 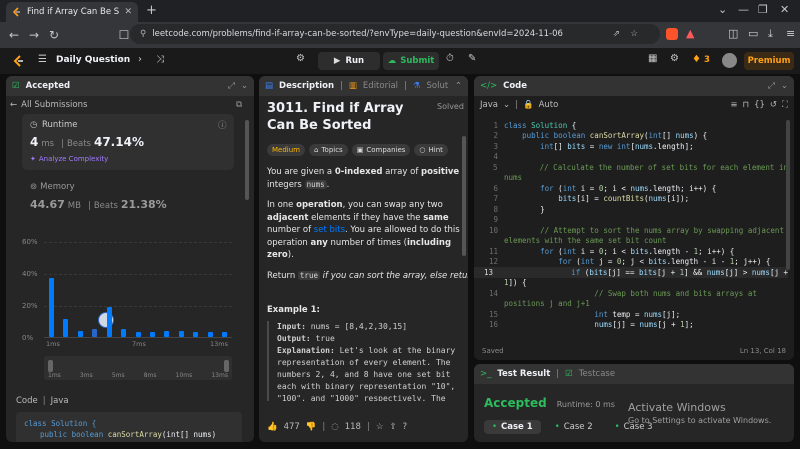 I want to click on bookmark-icon: ⊓, so click(x=745, y=105).